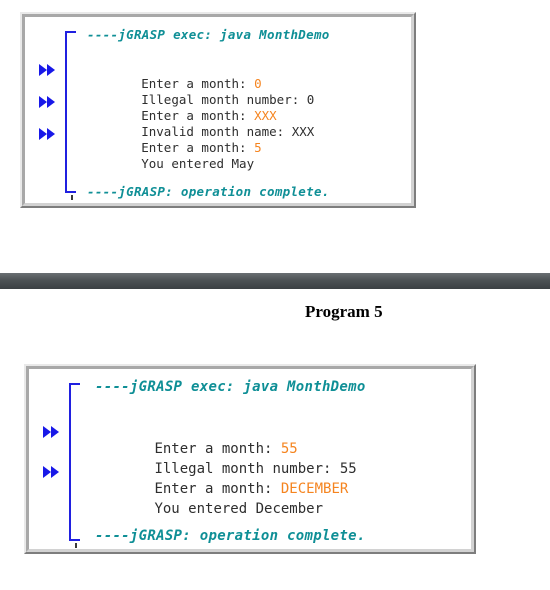 Image resolution: width=550 pixels, height=590 pixels. I want to click on console-line-prompt: You entered May, so click(198, 163).